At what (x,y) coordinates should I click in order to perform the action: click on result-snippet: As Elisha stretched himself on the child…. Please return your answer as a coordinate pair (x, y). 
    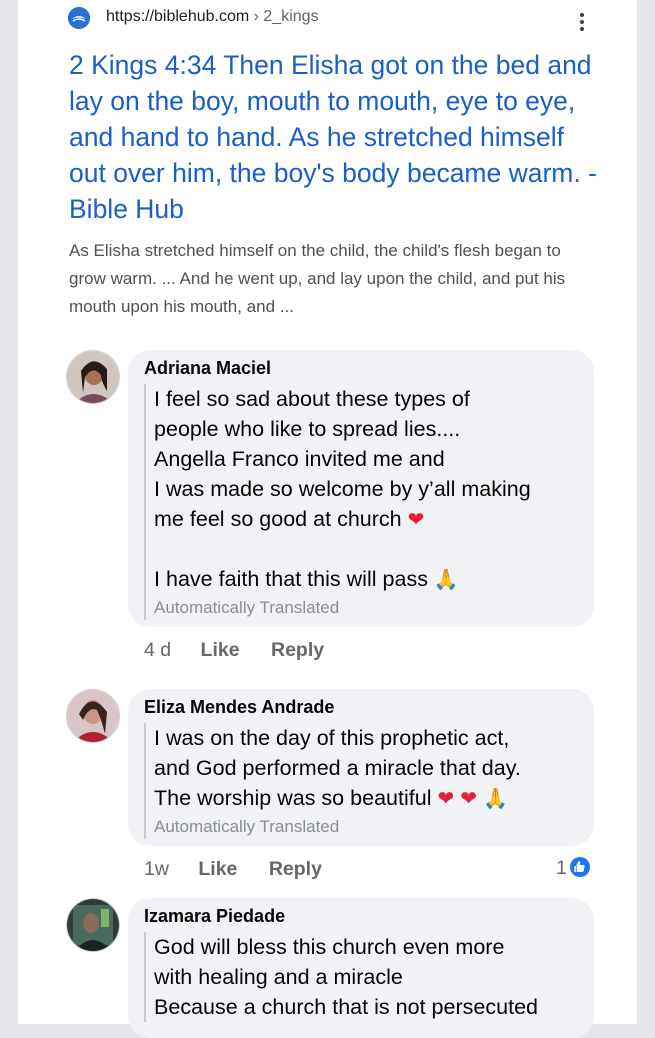
    Looking at the image, I should click on (317, 278).